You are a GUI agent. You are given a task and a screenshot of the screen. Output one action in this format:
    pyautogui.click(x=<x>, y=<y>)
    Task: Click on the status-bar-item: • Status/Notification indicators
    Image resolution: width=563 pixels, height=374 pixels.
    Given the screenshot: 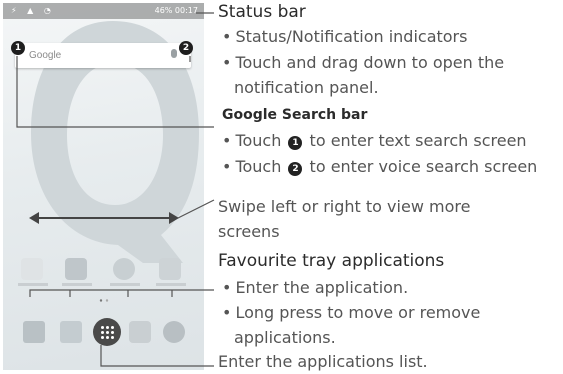 What is the action you would take?
    pyautogui.click(x=345, y=36)
    